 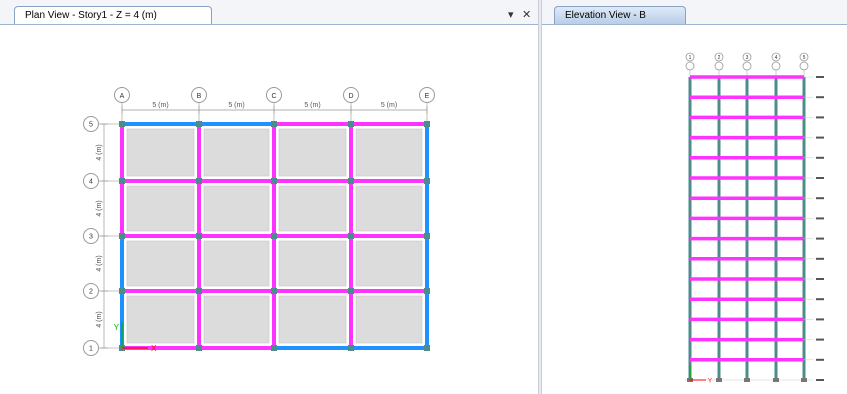 I want to click on elev-grid-bubble-label: 1, so click(x=690, y=58).